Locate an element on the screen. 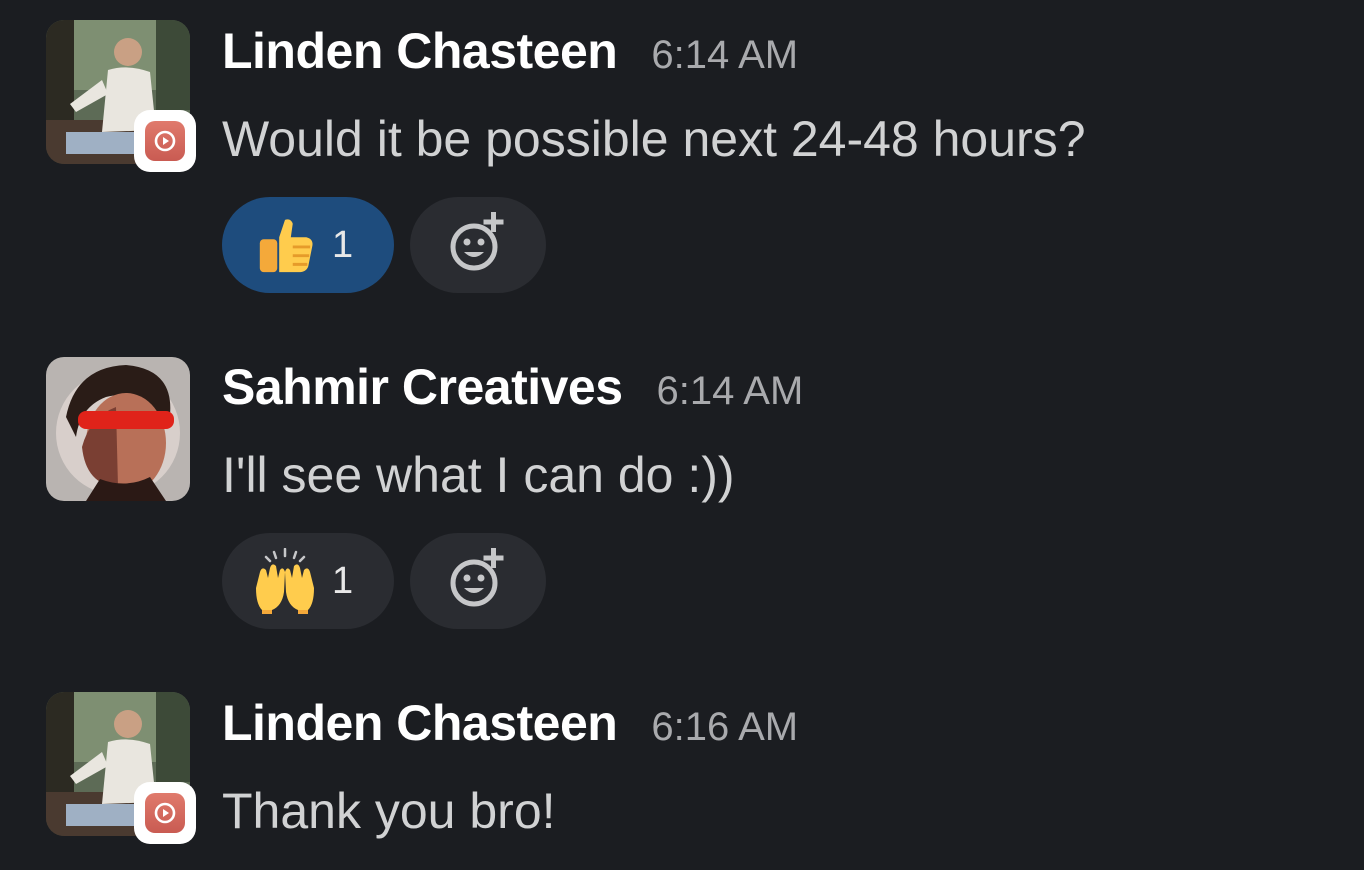  reaction-raised-hands: 1 is located at coordinates (308, 581).